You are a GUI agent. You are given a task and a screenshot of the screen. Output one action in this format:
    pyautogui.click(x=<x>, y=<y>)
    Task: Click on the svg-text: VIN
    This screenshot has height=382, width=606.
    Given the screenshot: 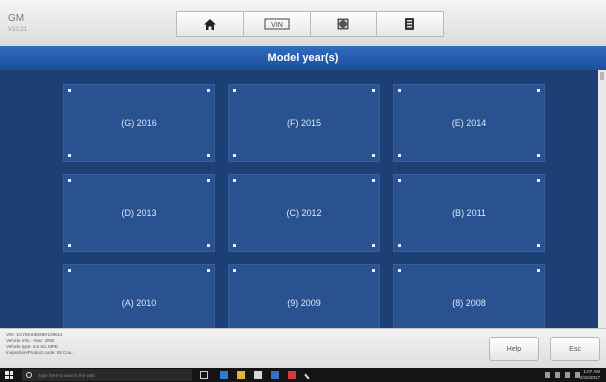 What is the action you would take?
    pyautogui.click(x=277, y=25)
    